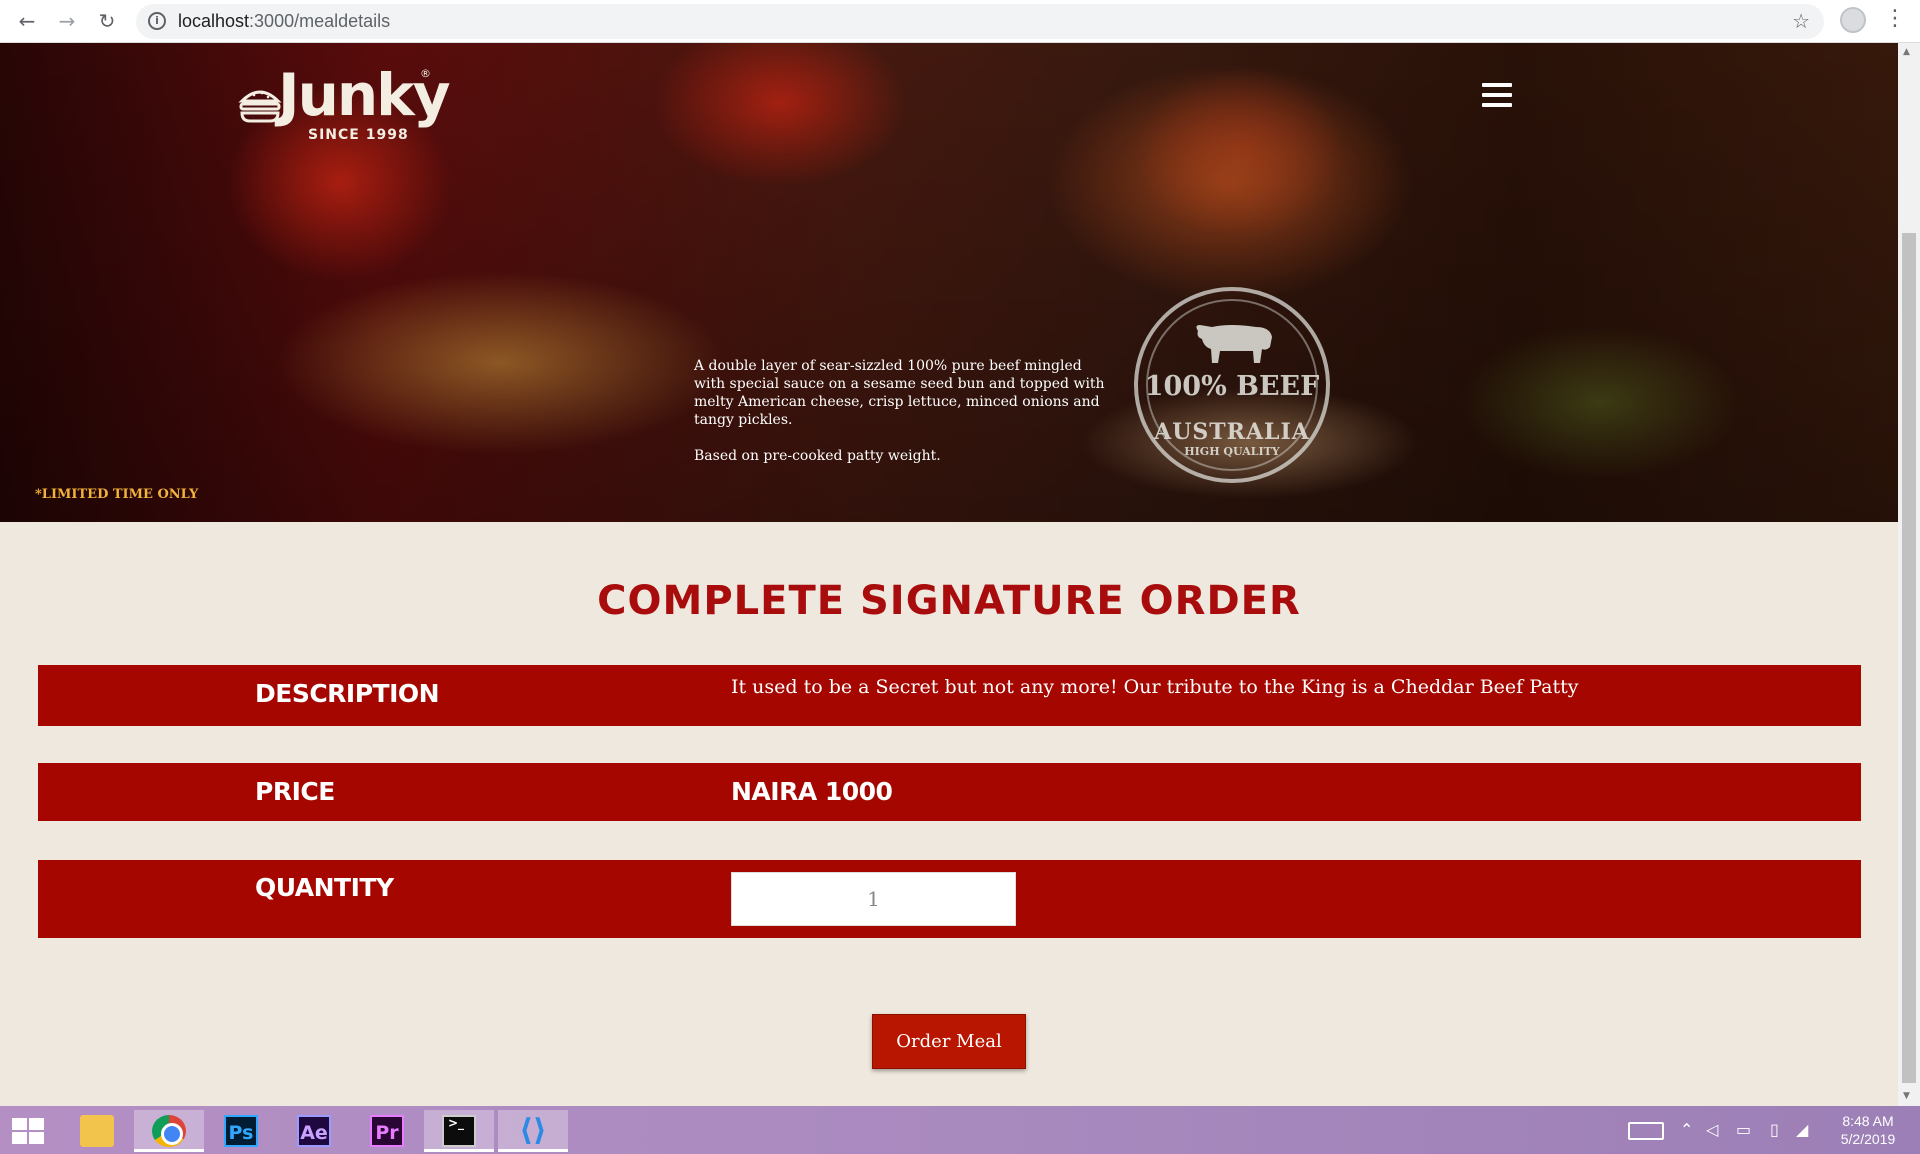 Image resolution: width=1920 pixels, height=1154 pixels. I want to click on bookmark-star-icon: ☆, so click(1801, 21).